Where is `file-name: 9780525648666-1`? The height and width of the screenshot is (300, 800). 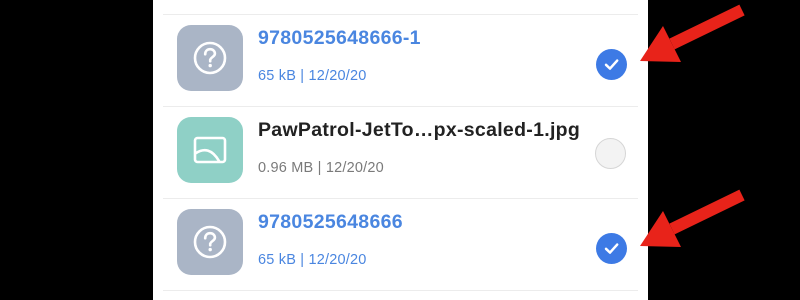
file-name: 9780525648666-1 is located at coordinates (339, 38).